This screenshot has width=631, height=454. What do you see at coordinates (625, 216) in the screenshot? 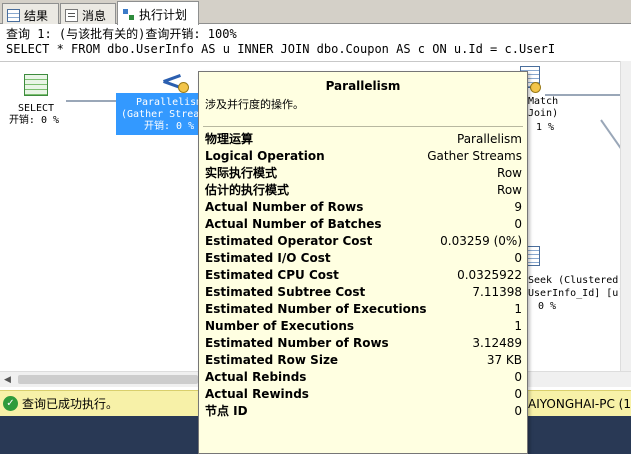
I see `vertical-scrollbar` at bounding box center [625, 216].